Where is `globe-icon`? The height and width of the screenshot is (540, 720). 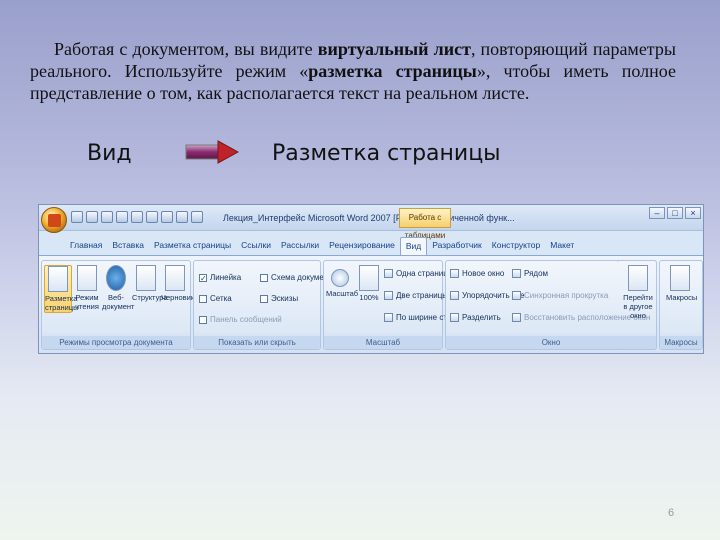 globe-icon is located at coordinates (116, 278).